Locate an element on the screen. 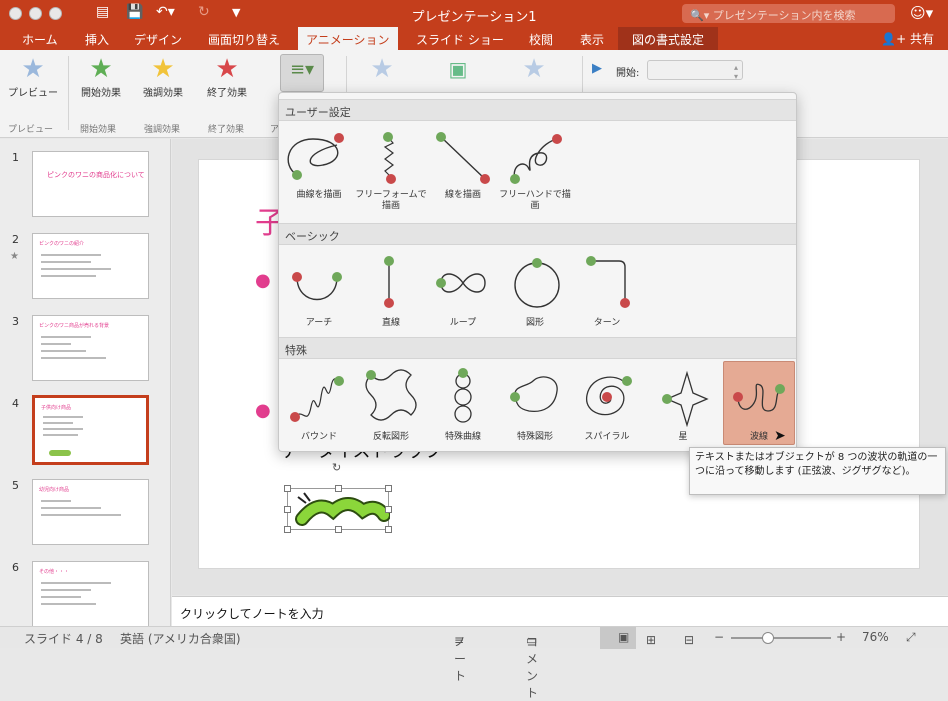 The width and height of the screenshot is (948, 701). slide-thumbnail-6: その他・・・ is located at coordinates (90, 593).